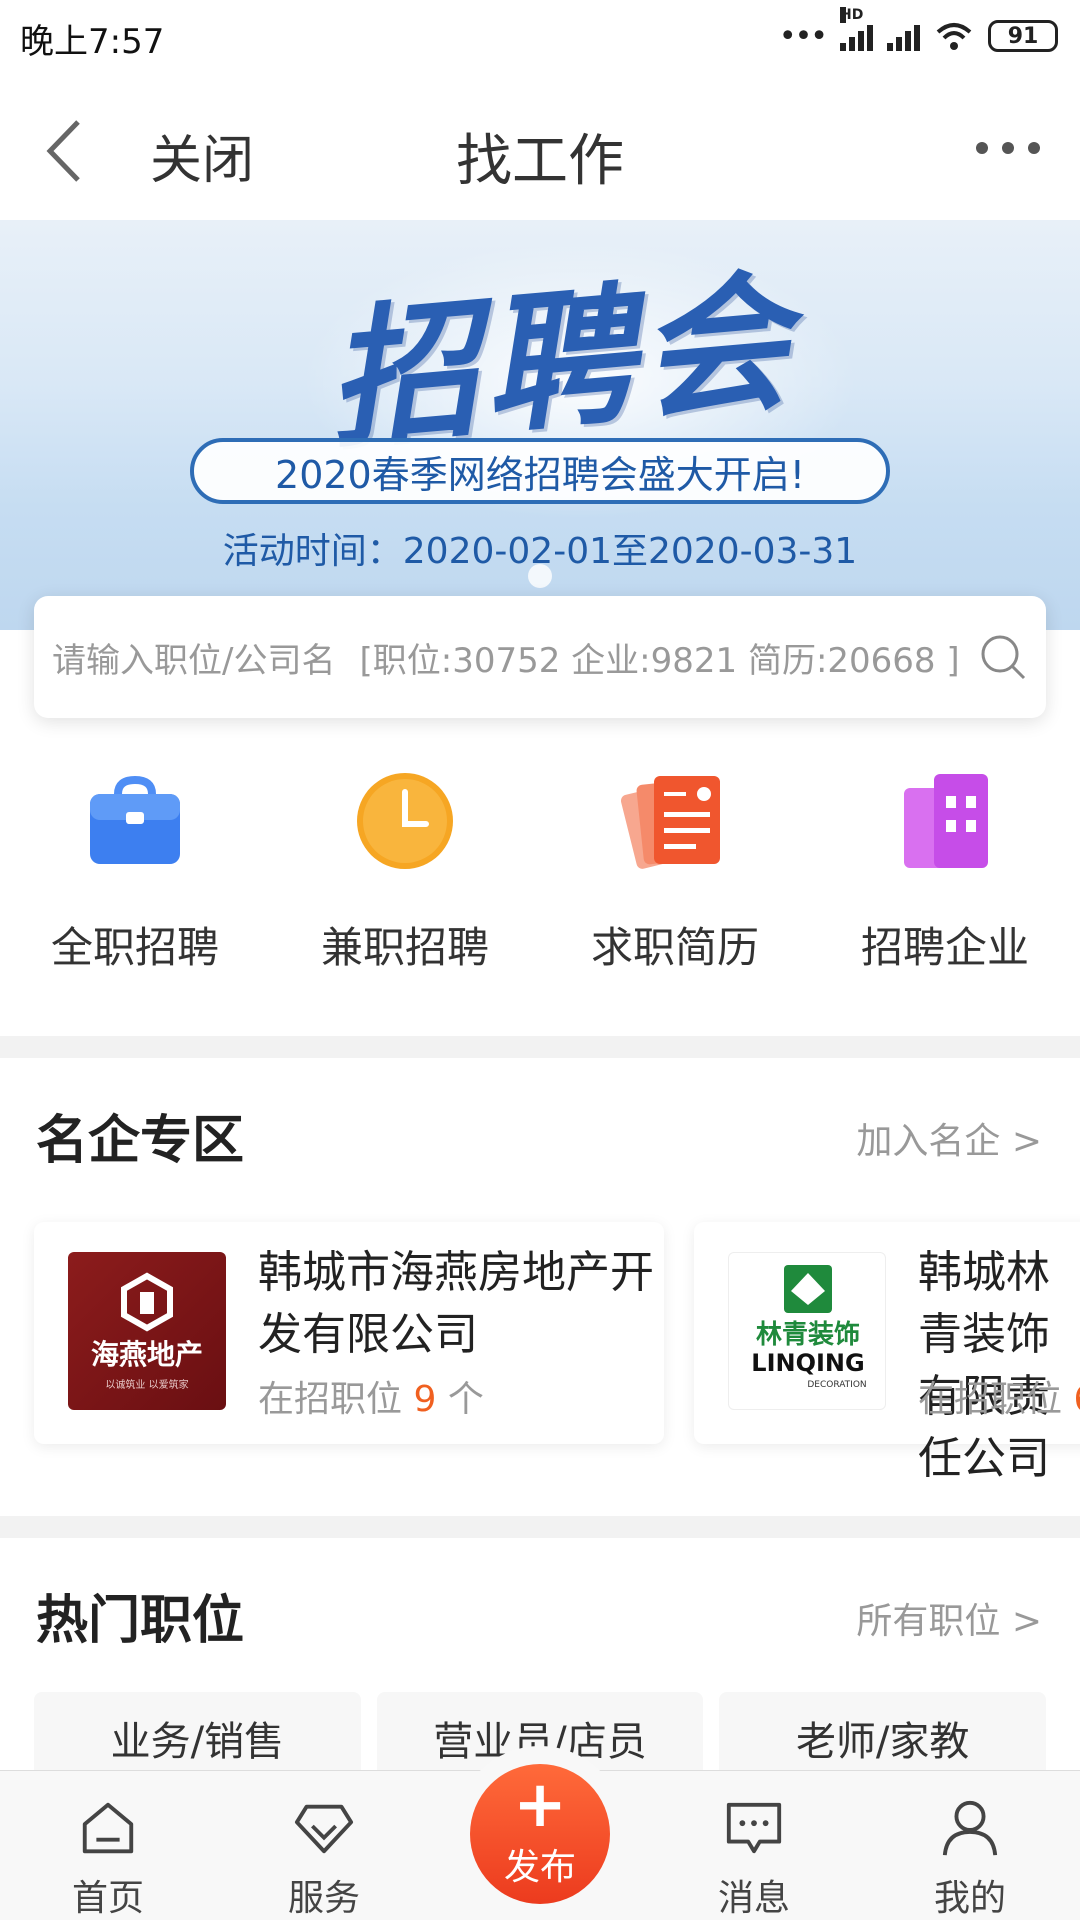  I want to click on plus-icon: +, so click(540, 1805).